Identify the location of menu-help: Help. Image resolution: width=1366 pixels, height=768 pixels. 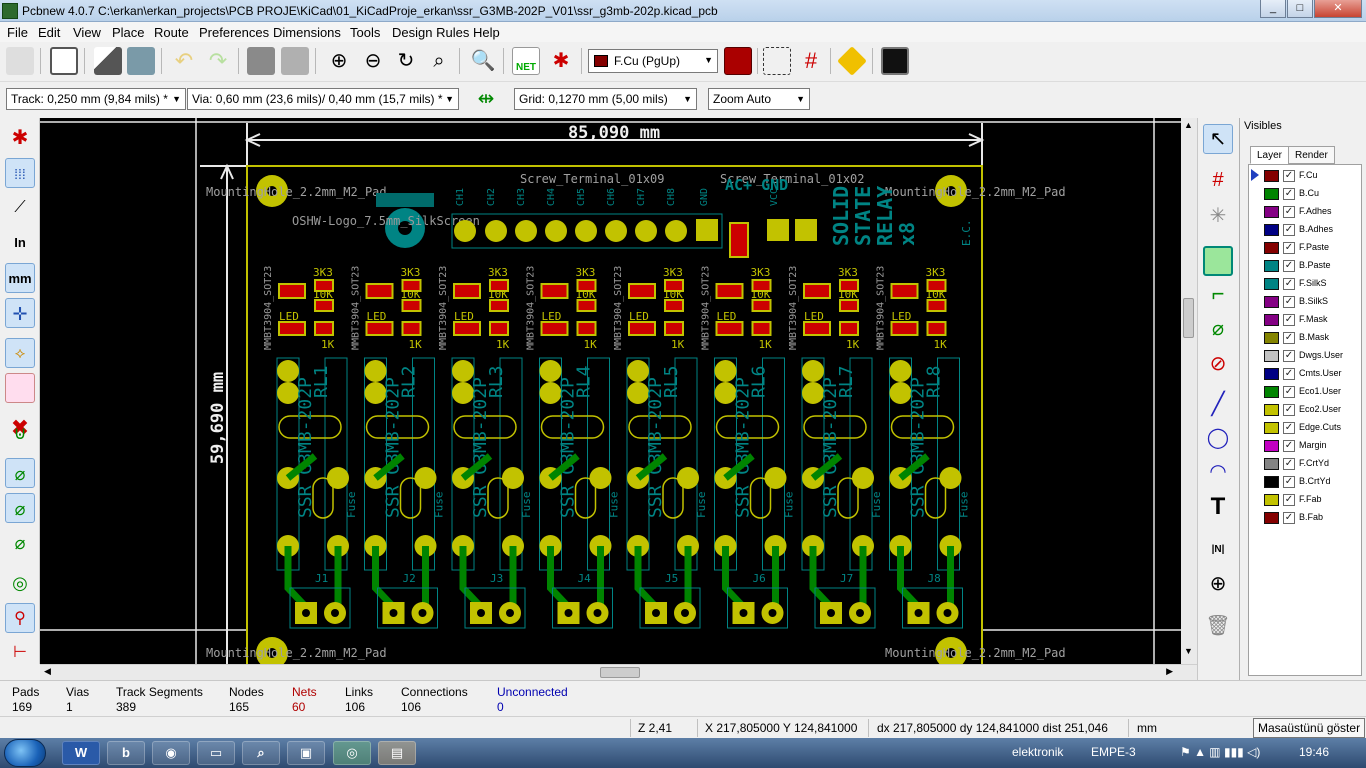
(486, 32).